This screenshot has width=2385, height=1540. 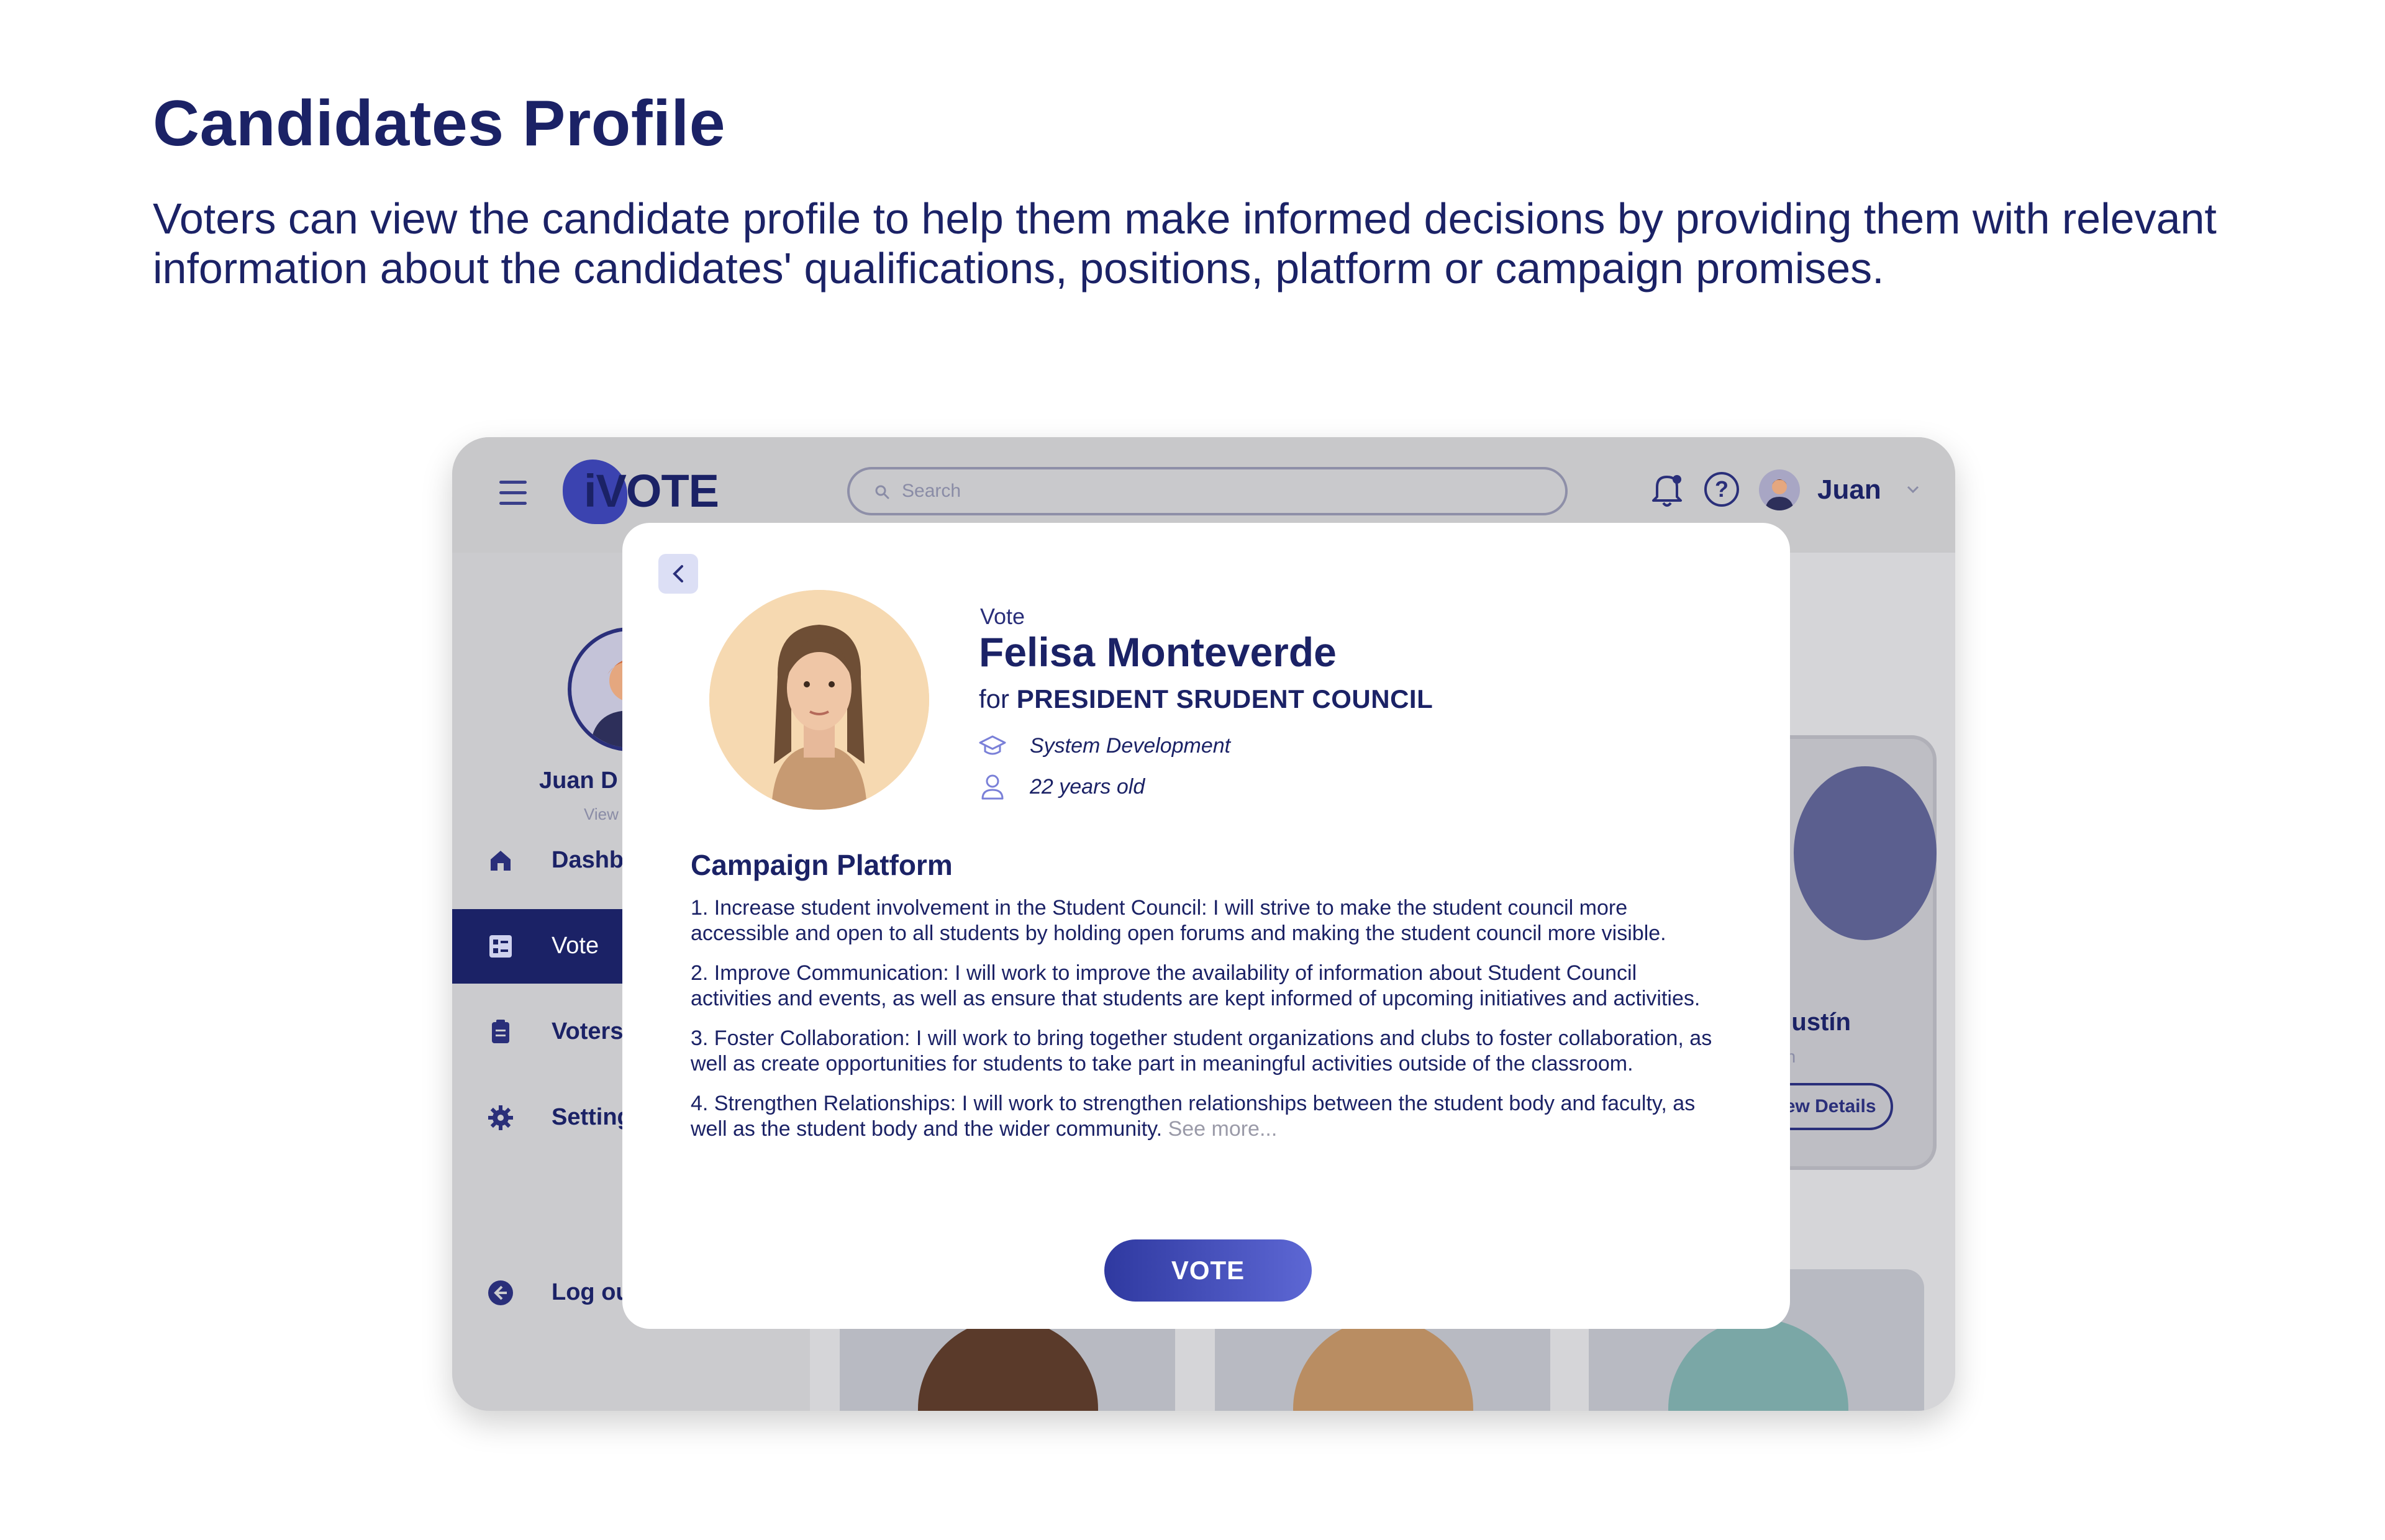 I want to click on candidate-name: Felisa Monteverde, so click(x=1158, y=652).